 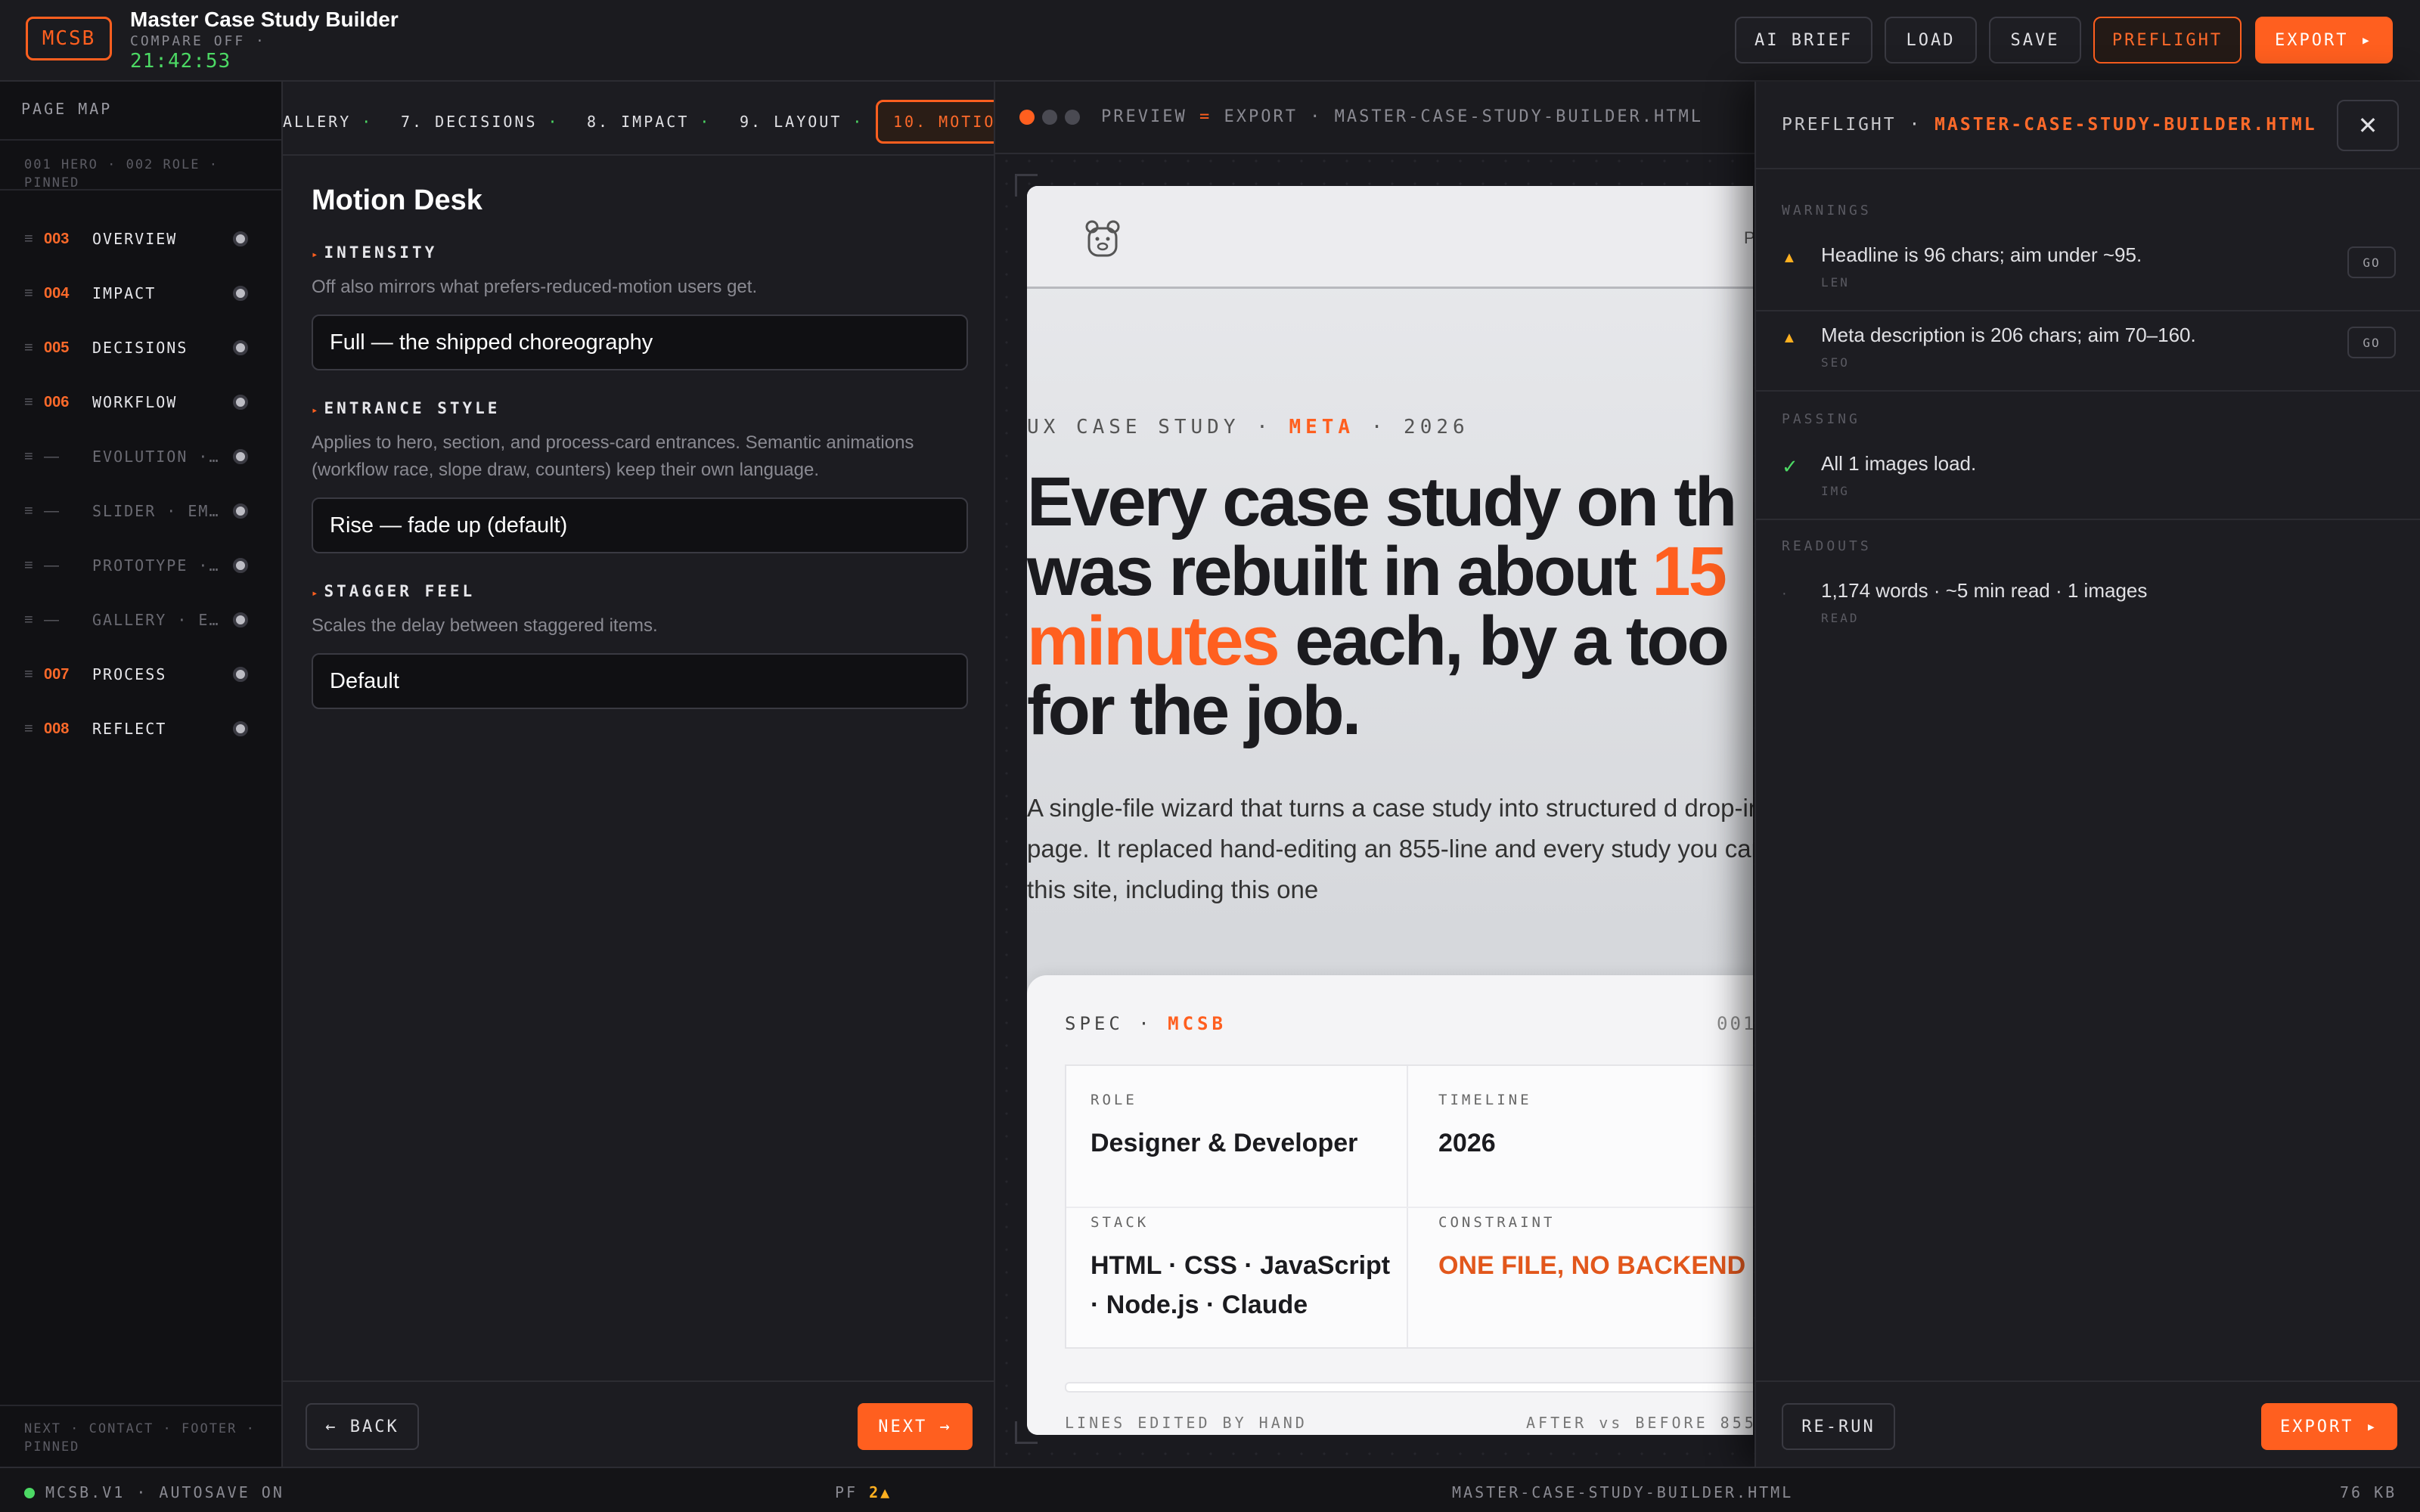 I want to click on sidebar-item-prototype: ≡ — PROTOTYPE · LIVE, so click(x=140, y=565).